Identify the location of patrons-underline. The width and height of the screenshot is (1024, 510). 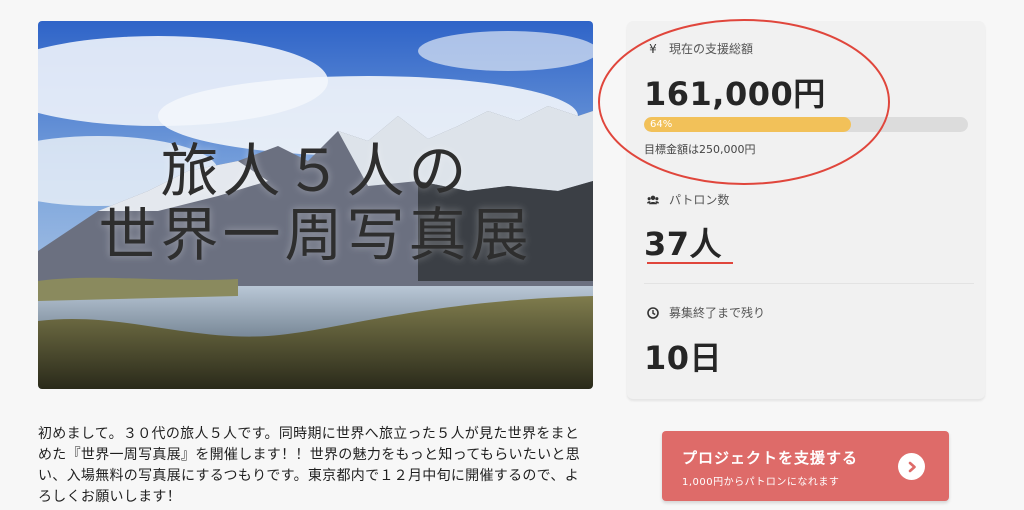
(690, 263).